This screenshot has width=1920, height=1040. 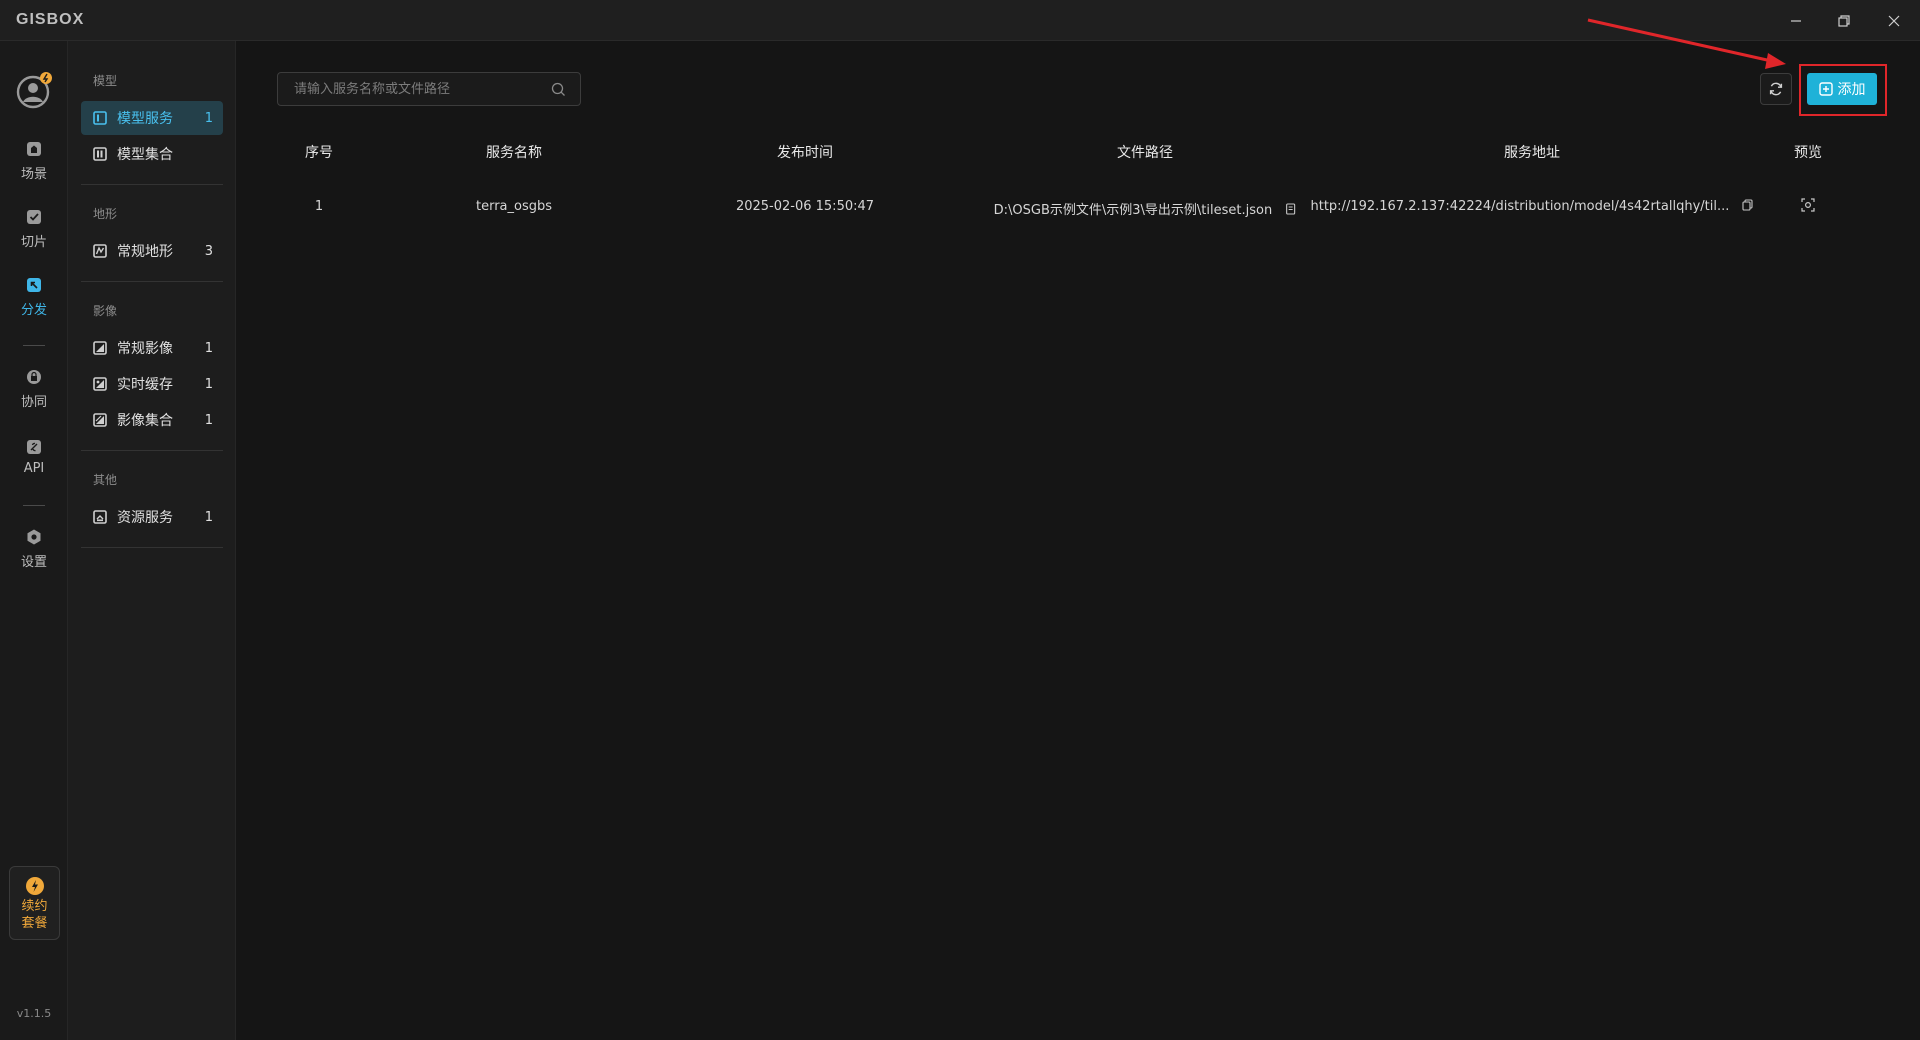 I want to click on sidebar-item-imagery-collection: 影像集合 1, so click(x=152, y=420).